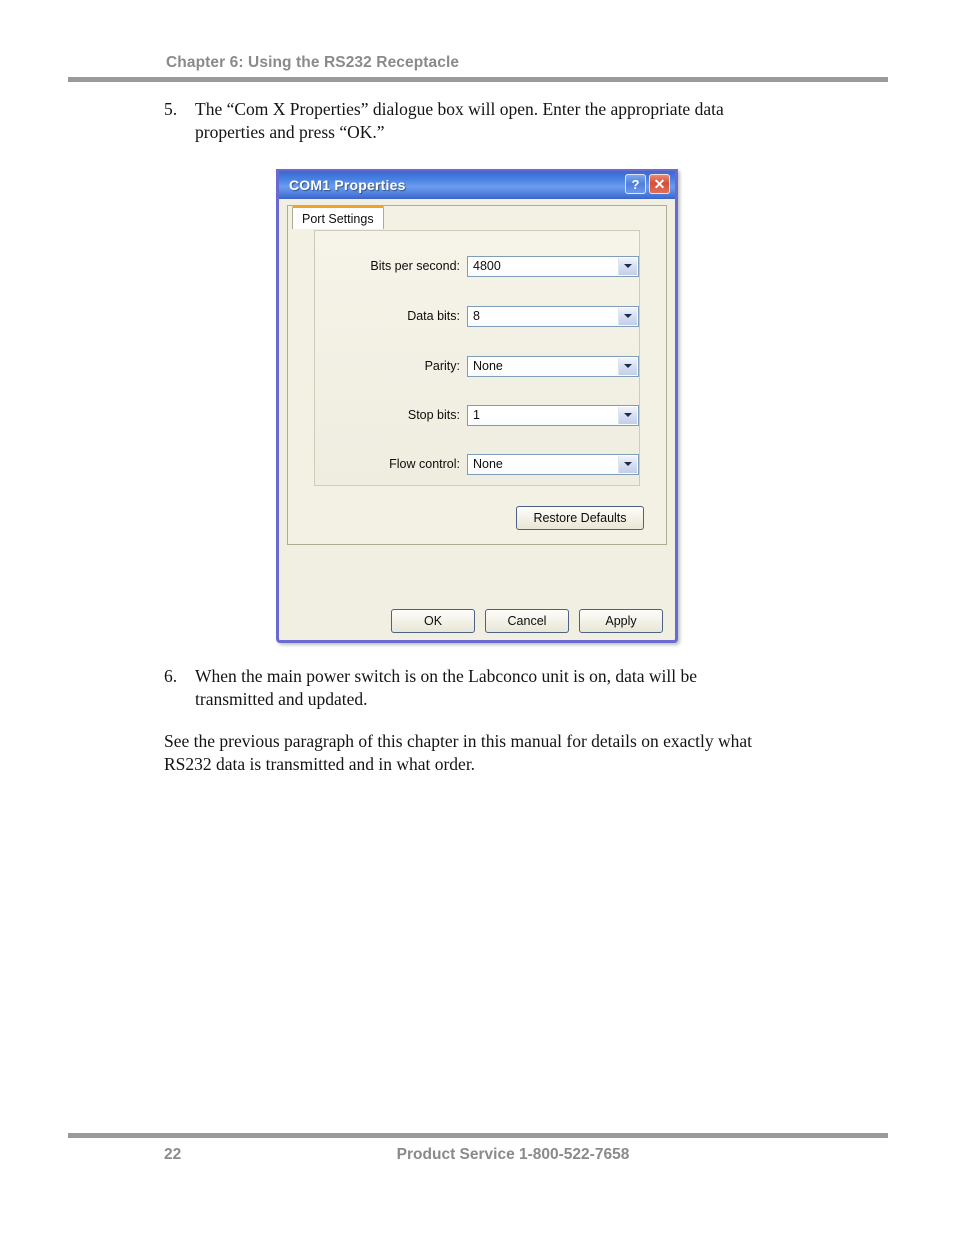 Image resolution: width=954 pixels, height=1235 pixels. Describe the element at coordinates (647, 184) in the screenshot. I see `titlebar-buttons: ? ✕` at that location.